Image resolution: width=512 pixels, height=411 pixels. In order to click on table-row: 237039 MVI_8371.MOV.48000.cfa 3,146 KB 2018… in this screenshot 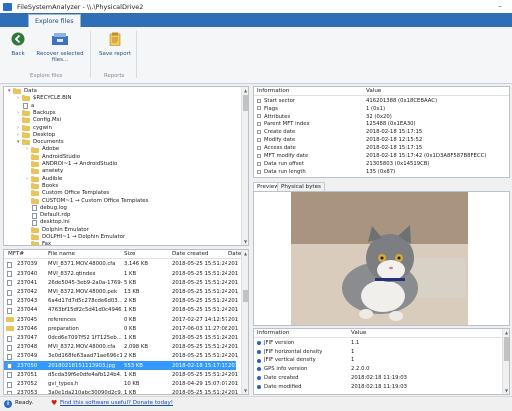, I will do `click(121, 264)`.